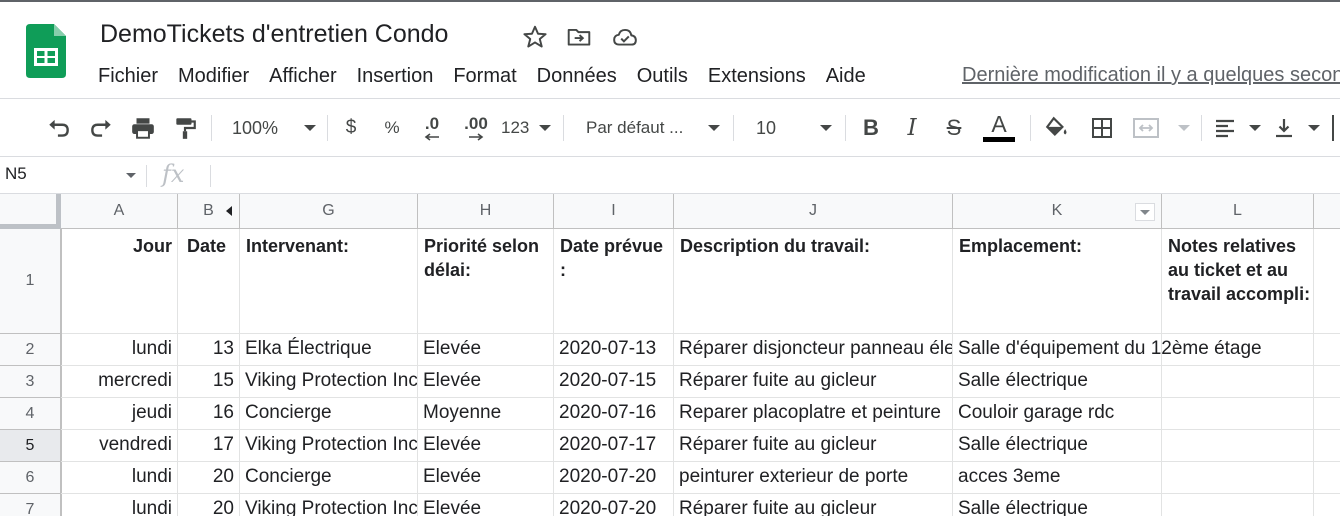 This screenshot has height=516, width=1340. Describe the element at coordinates (1057, 211) in the screenshot. I see `column-header-k: K` at that location.